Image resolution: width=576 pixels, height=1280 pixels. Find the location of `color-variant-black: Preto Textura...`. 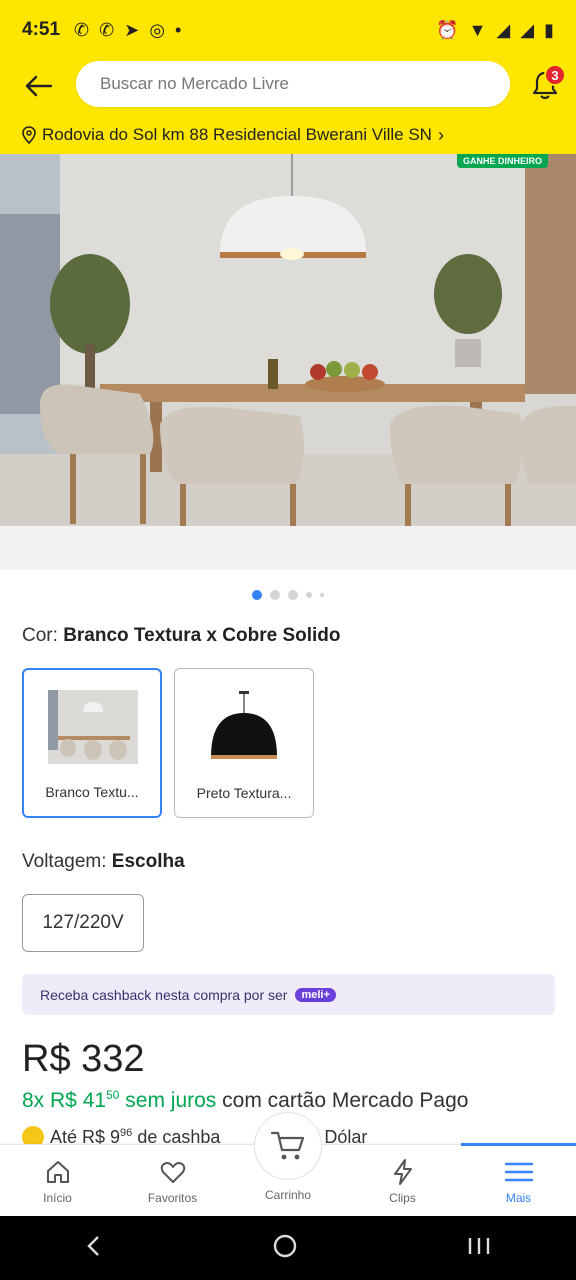

color-variant-black: Preto Textura... is located at coordinates (244, 743).